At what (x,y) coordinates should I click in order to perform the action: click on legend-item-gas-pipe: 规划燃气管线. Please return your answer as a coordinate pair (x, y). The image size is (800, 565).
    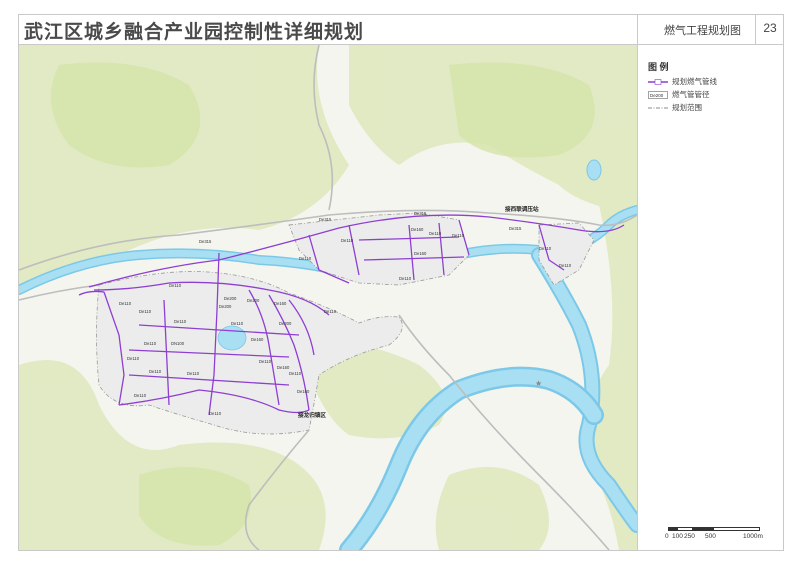
    Looking at the image, I should click on (682, 81).